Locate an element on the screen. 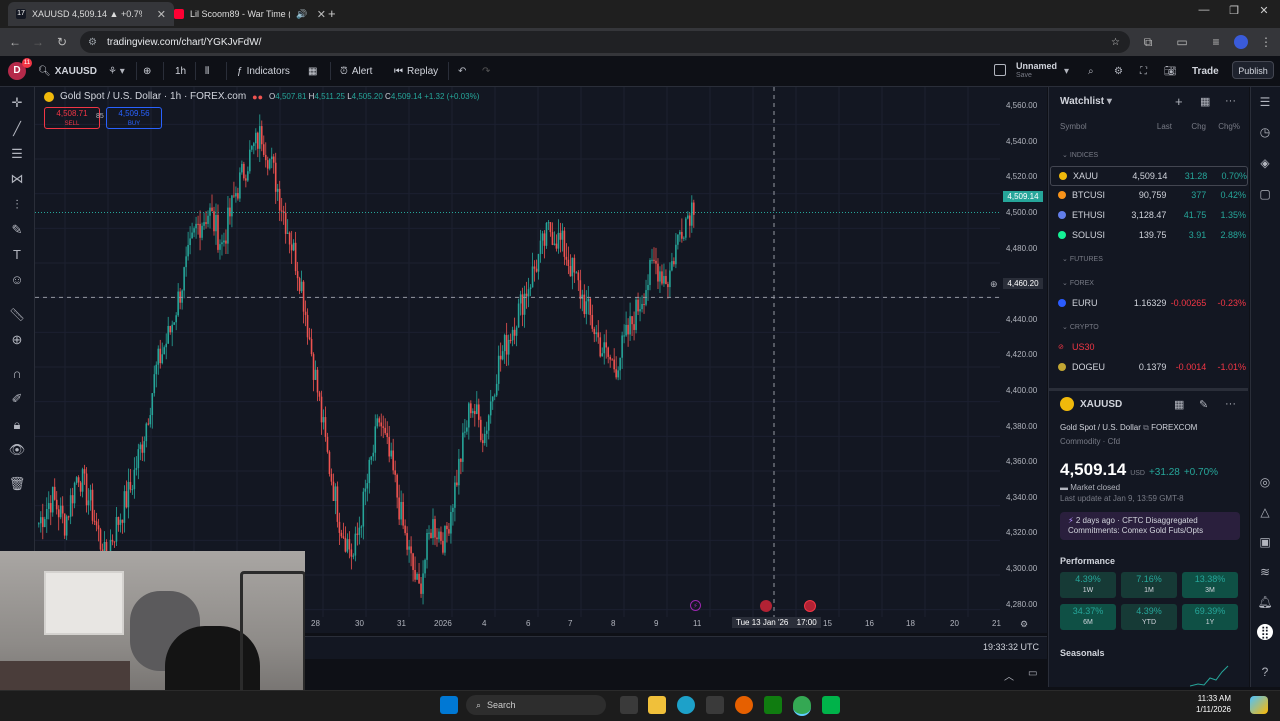 The width and height of the screenshot is (1280, 721). xbox-icon is located at coordinates (773, 705).